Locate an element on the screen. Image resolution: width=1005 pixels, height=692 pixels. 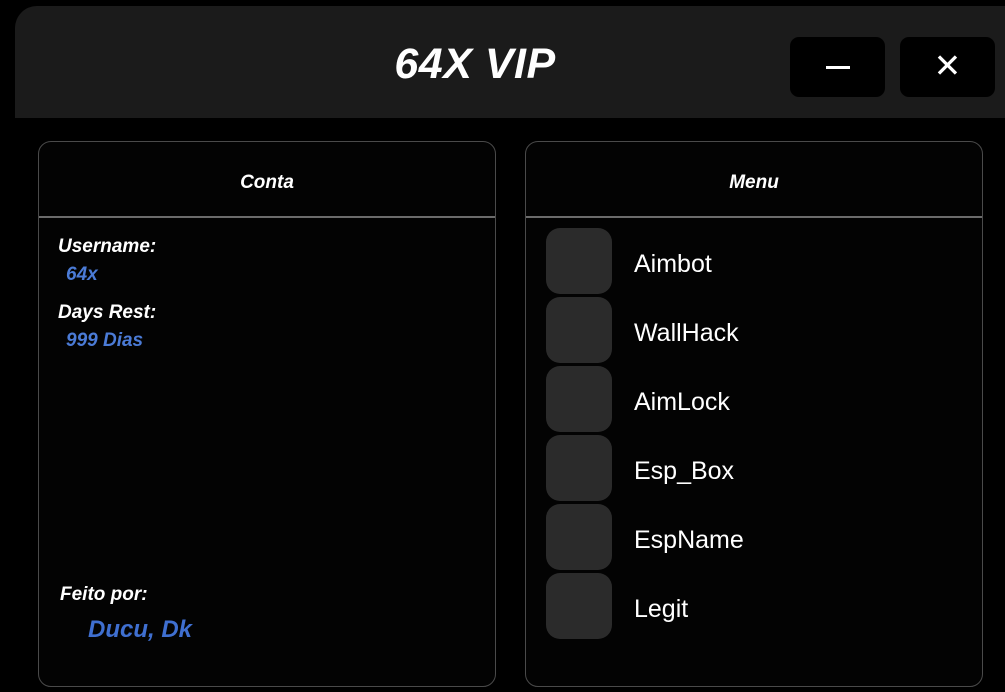
menu-item-legit: Legit is located at coordinates (756, 606).